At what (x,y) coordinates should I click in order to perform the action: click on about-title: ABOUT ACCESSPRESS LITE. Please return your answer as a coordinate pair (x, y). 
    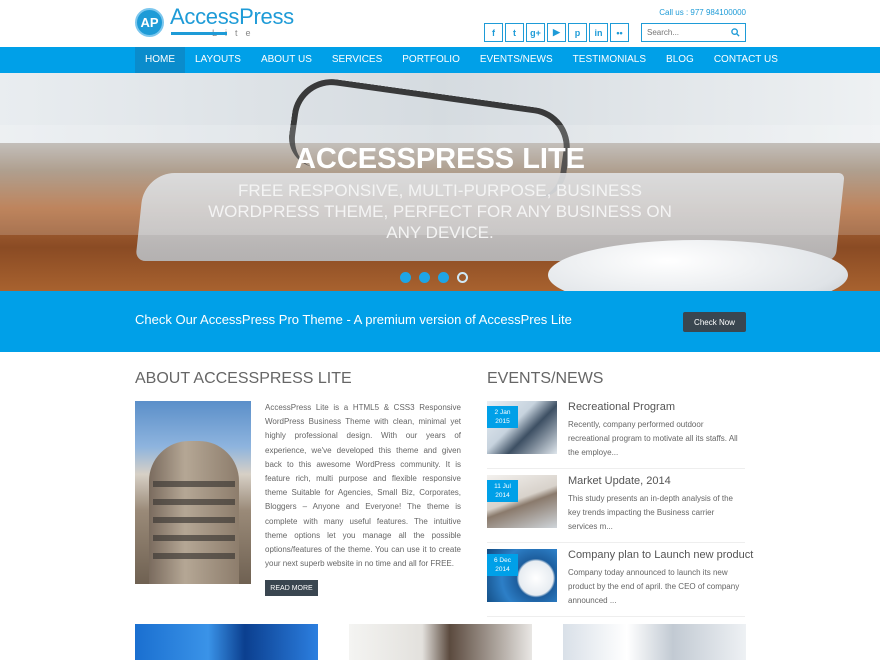
    Looking at the image, I should click on (243, 378).